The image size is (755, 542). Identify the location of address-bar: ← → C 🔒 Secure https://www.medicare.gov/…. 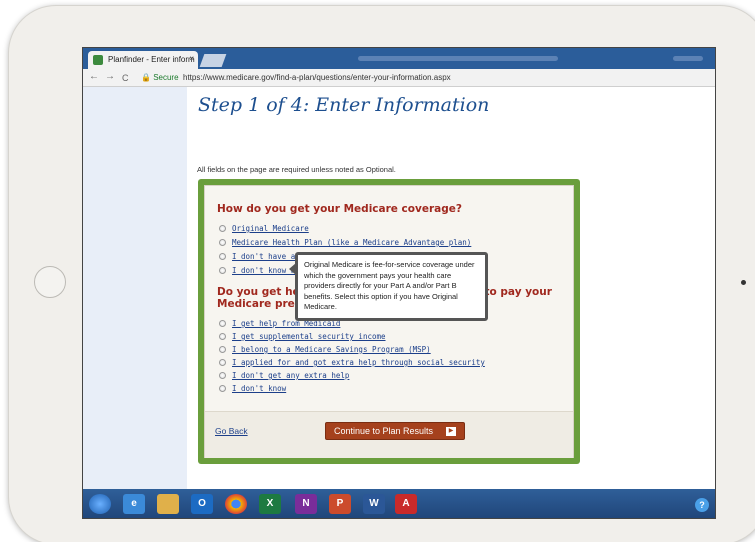
(399, 78).